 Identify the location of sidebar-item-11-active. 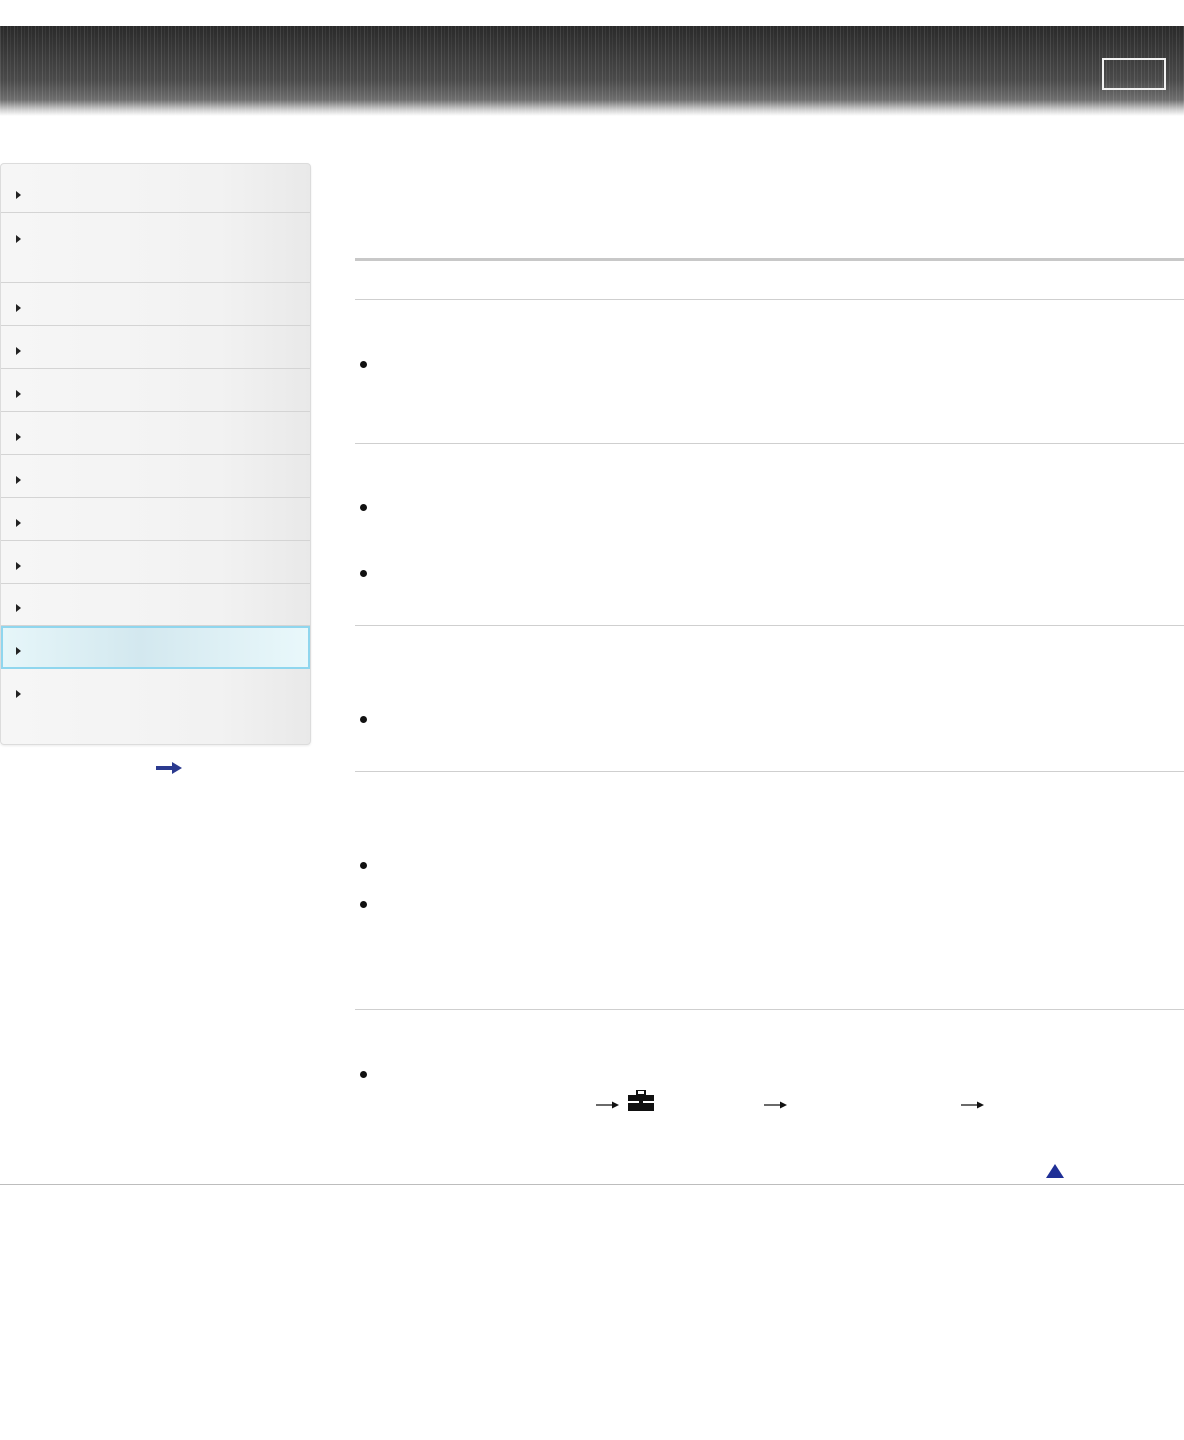
(155, 647).